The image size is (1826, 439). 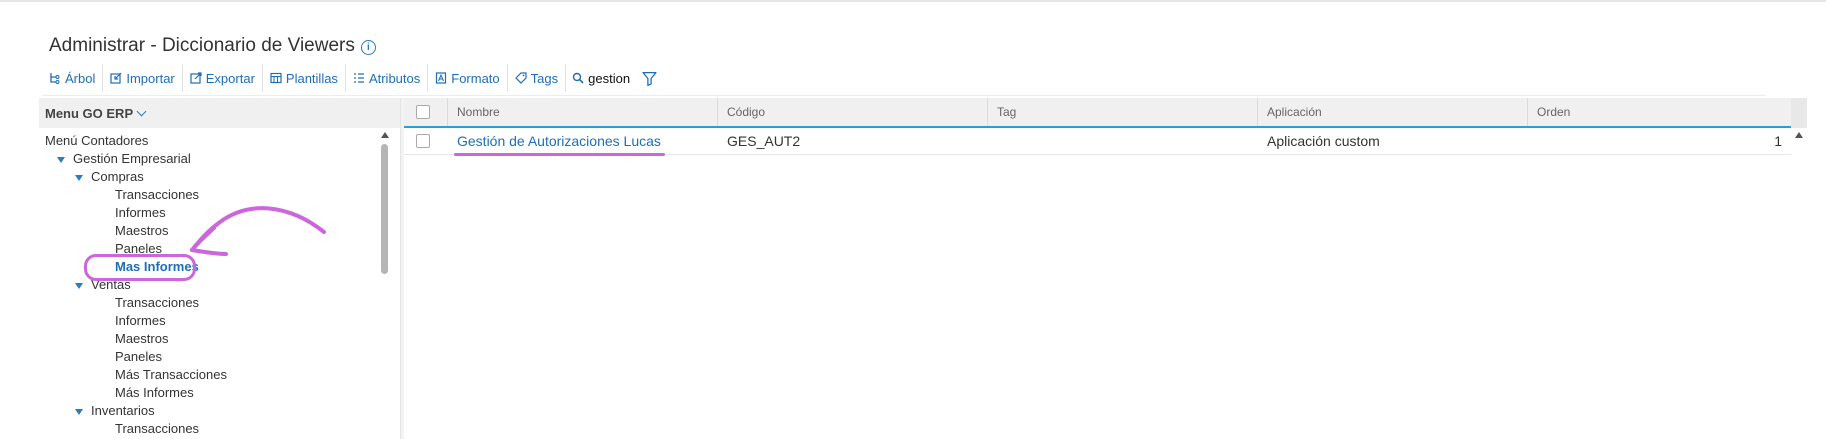 I want to click on templates-icon, so click(x=276, y=78).